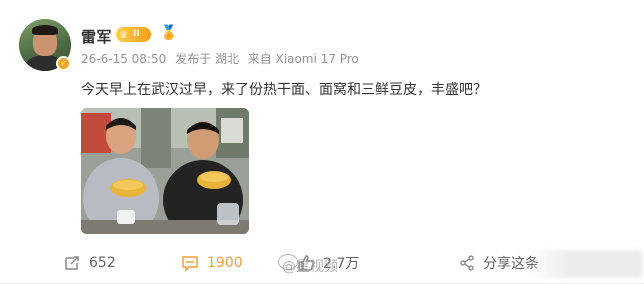  Describe the element at coordinates (225, 263) in the screenshot. I see `comment-count: 1900` at that location.